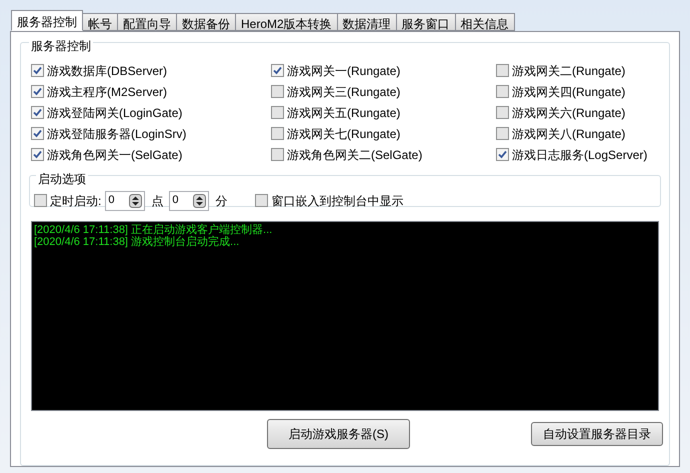 Image resolution: width=690 pixels, height=473 pixels. What do you see at coordinates (114, 155) in the screenshot?
I see `checkbox-label: 游戏角色网关一(SelGate)` at bounding box center [114, 155].